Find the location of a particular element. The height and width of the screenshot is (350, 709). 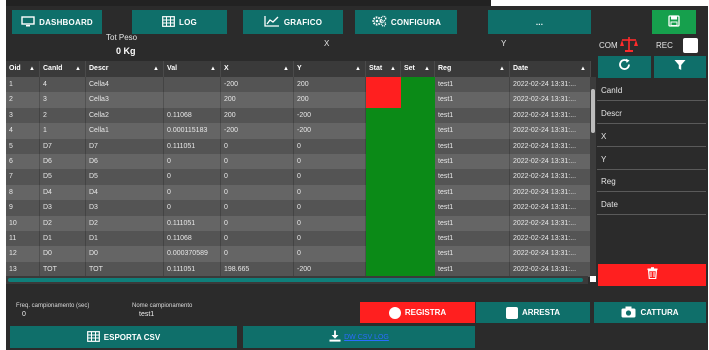

nav-log-button: LOG is located at coordinates (179, 22).